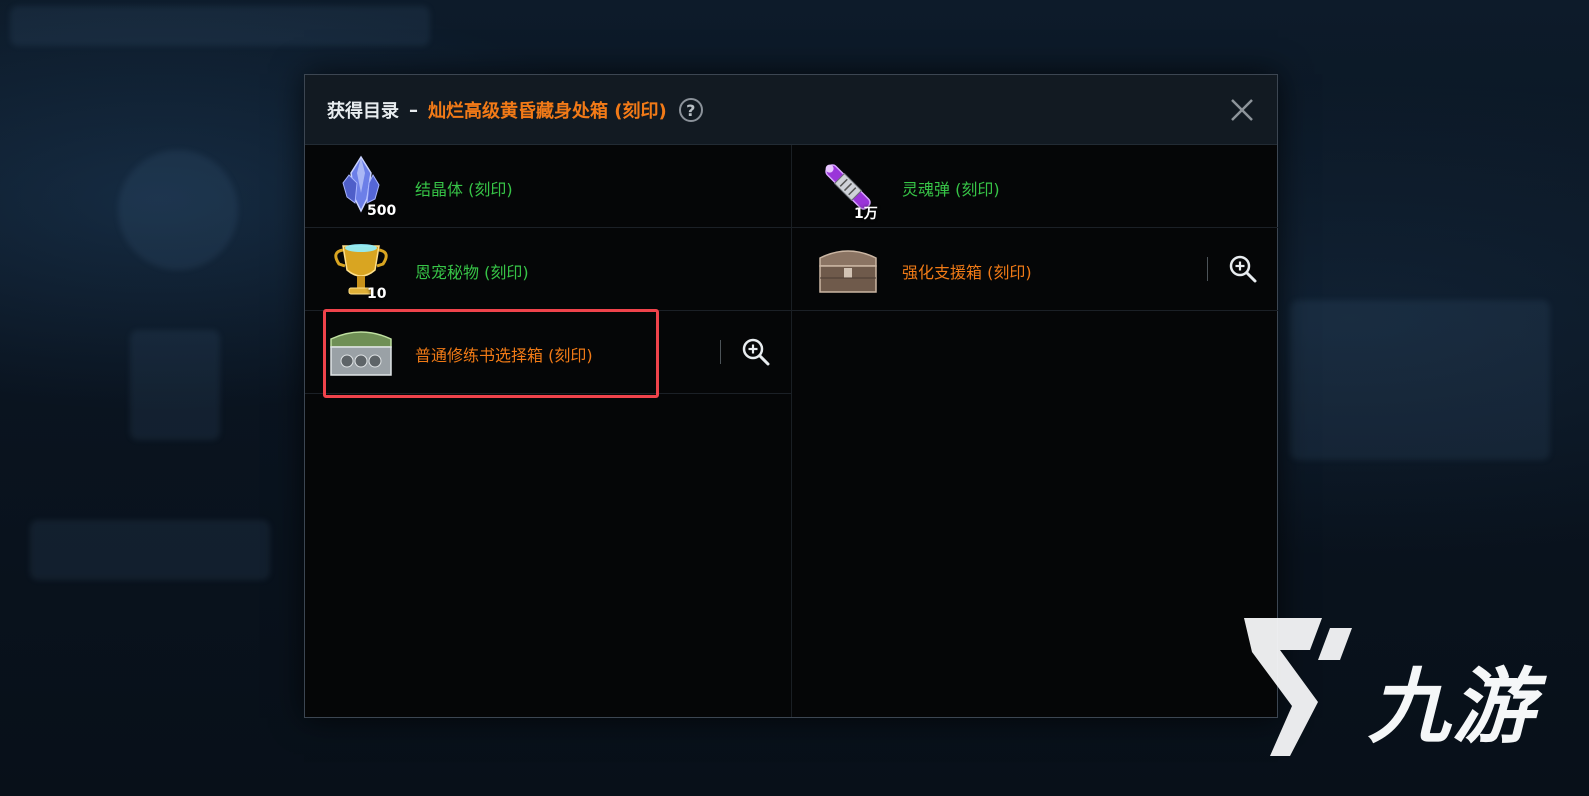 This screenshot has width=1589, height=796. I want to click on list-item: 1万 灵魂弹 (刻印), so click(1035, 186).